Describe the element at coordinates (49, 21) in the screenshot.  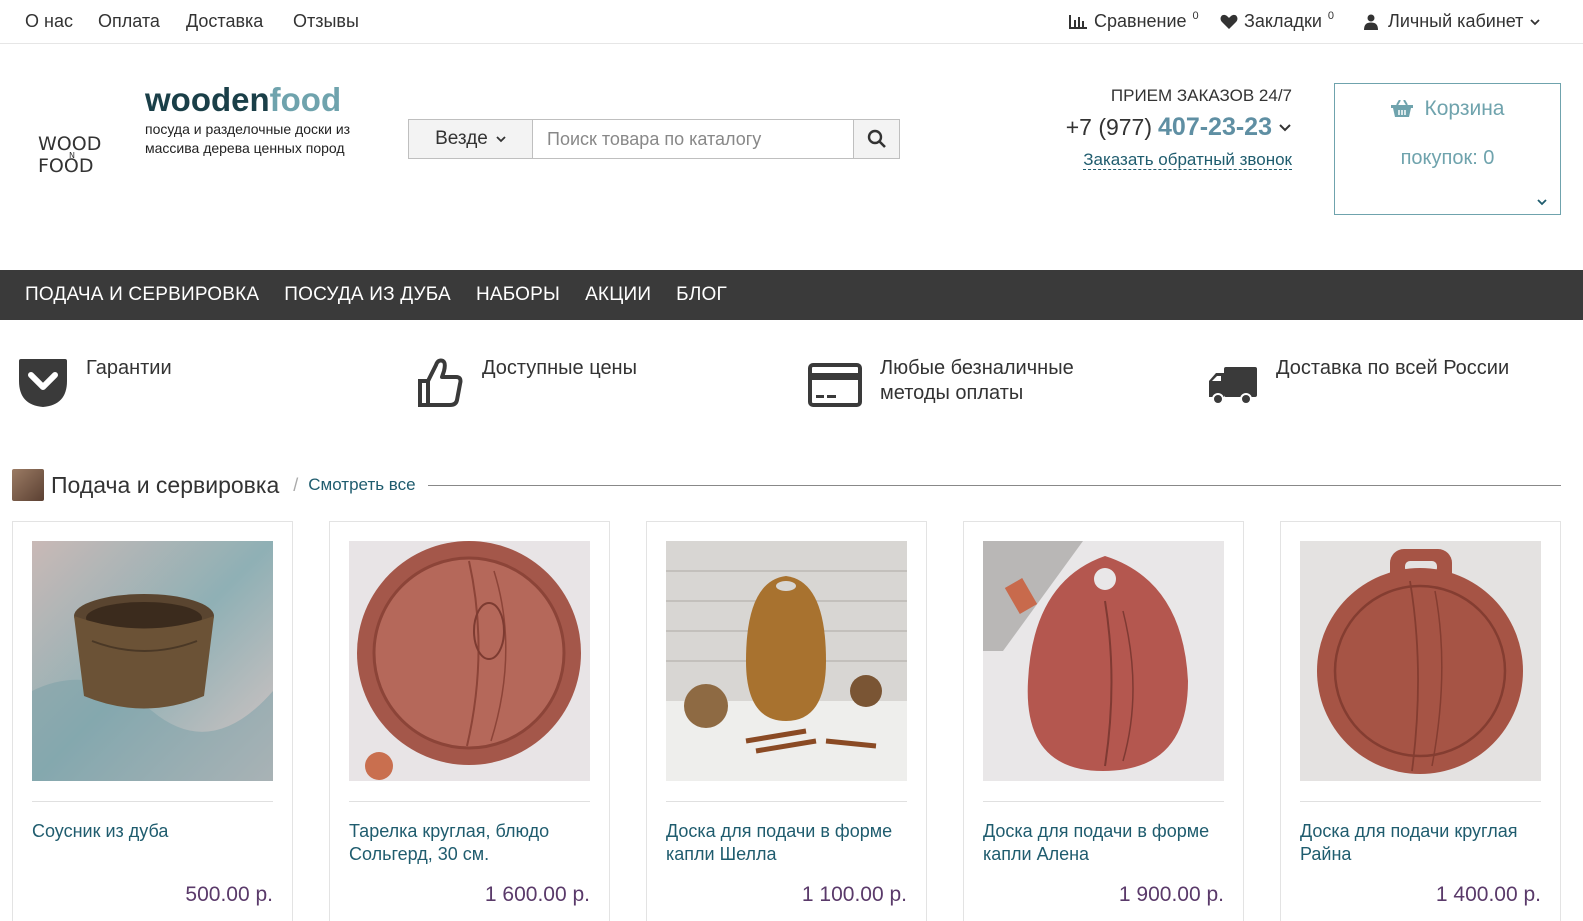
I see `link-about: О нас` at that location.